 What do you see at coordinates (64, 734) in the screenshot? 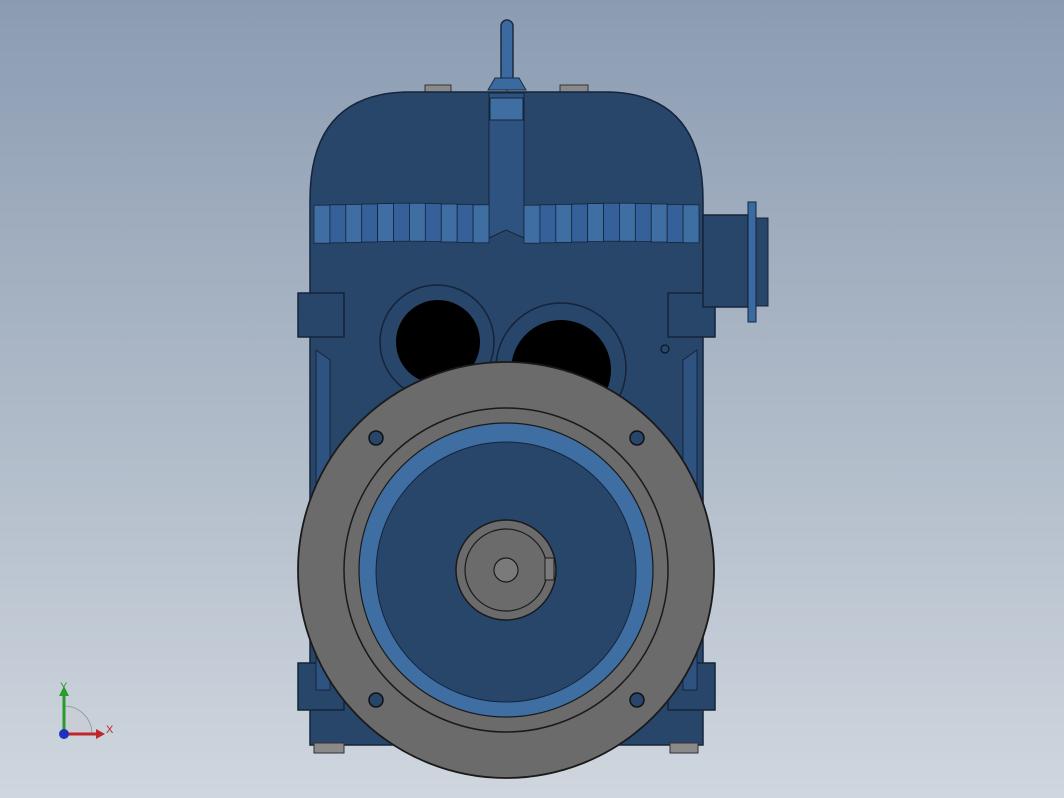
I see `z-axis-dot` at bounding box center [64, 734].